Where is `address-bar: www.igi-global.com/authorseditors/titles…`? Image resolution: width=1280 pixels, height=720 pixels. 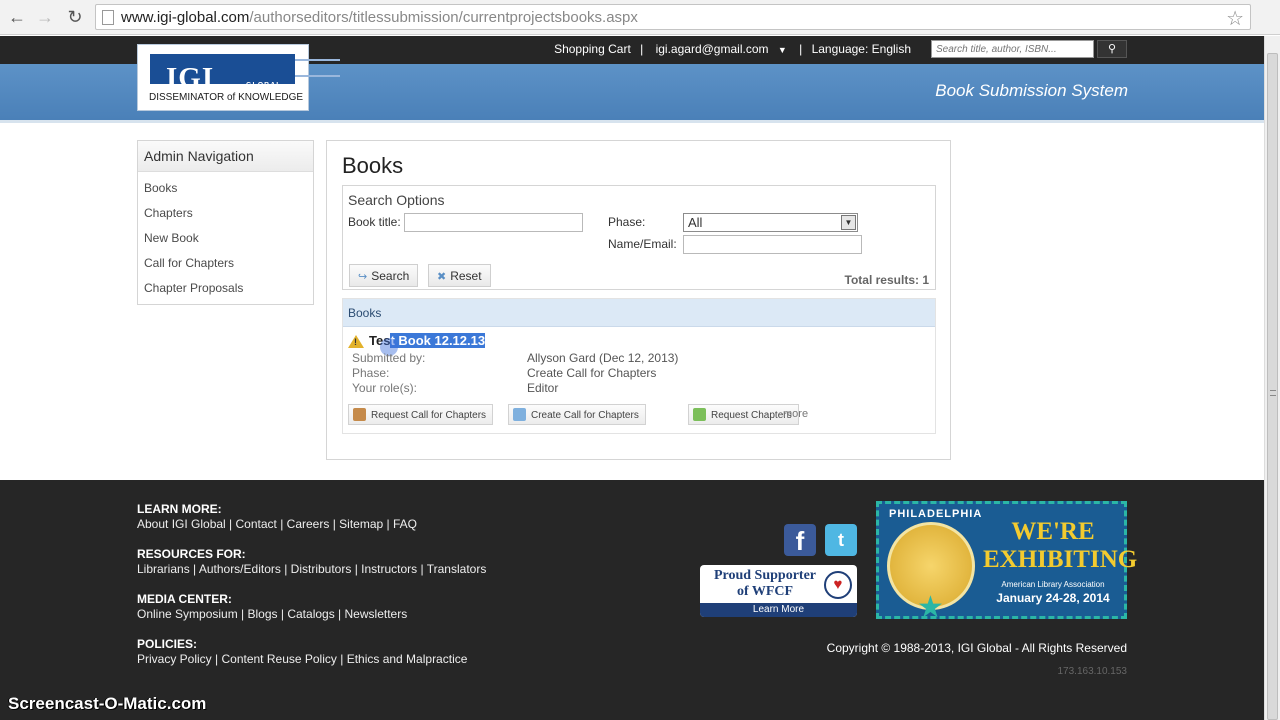 address-bar: www.igi-global.com/authorseditors/titles… is located at coordinates (673, 17).